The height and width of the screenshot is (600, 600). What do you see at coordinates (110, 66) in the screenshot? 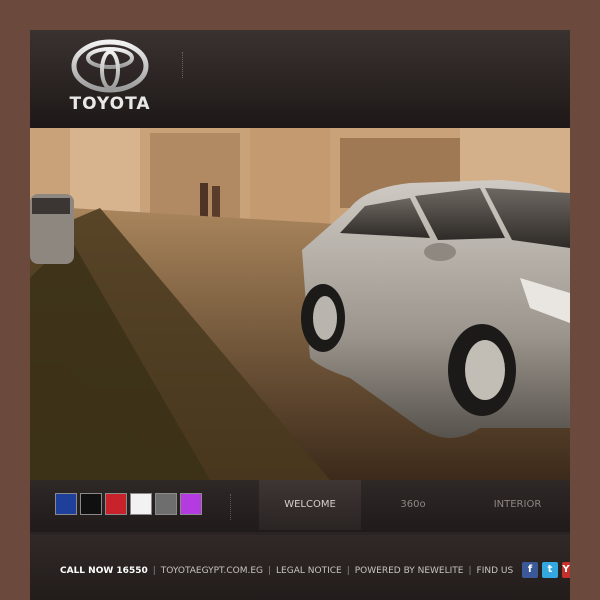
I see `toyota-emblem-icon` at bounding box center [110, 66].